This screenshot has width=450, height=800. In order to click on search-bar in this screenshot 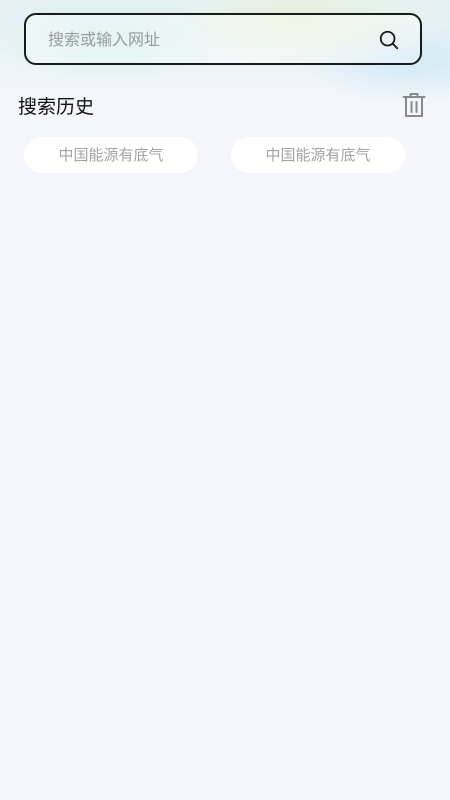, I will do `click(223, 39)`.